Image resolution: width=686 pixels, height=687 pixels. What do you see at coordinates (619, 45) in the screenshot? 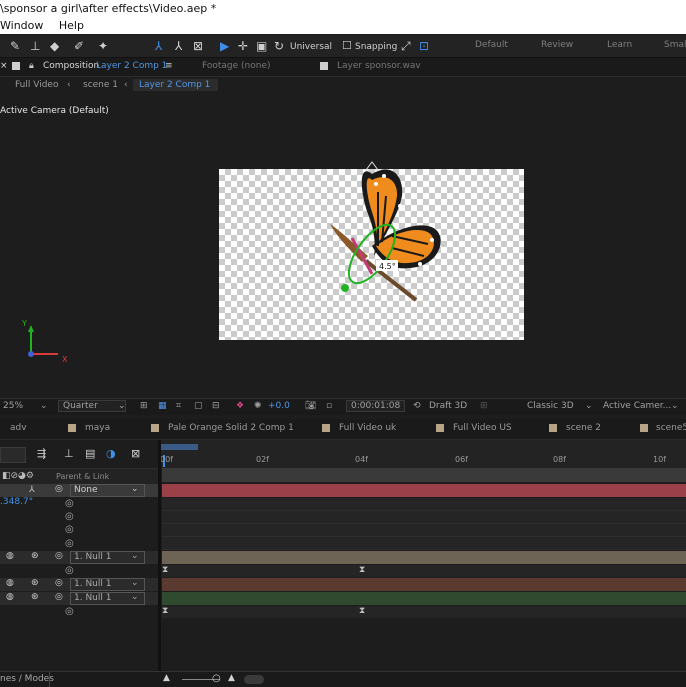
I see `workspace-learn: Learn` at bounding box center [619, 45].